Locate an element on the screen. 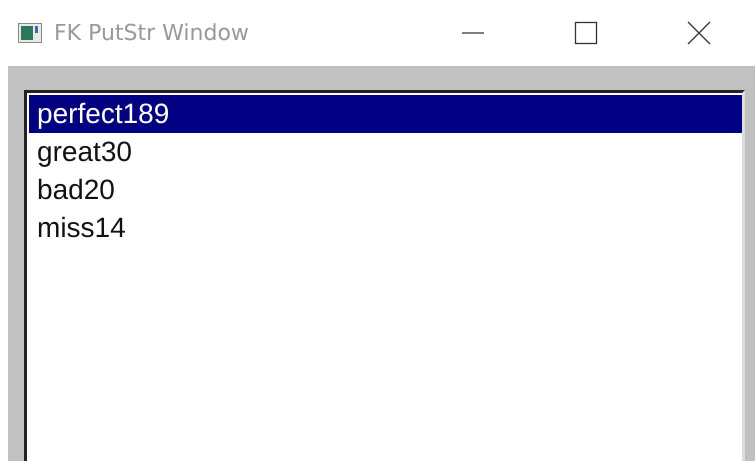 The height and width of the screenshot is (461, 755). app-icon is located at coordinates (30, 33).